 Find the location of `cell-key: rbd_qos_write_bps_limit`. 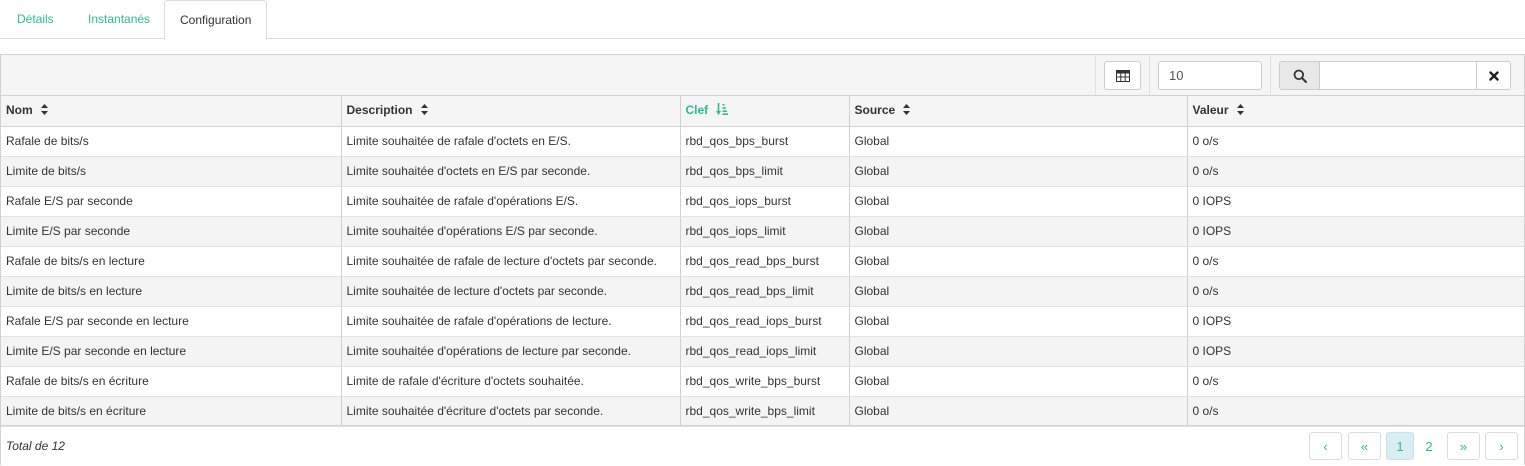

cell-key: rbd_qos_write_bps_limit is located at coordinates (765, 411).